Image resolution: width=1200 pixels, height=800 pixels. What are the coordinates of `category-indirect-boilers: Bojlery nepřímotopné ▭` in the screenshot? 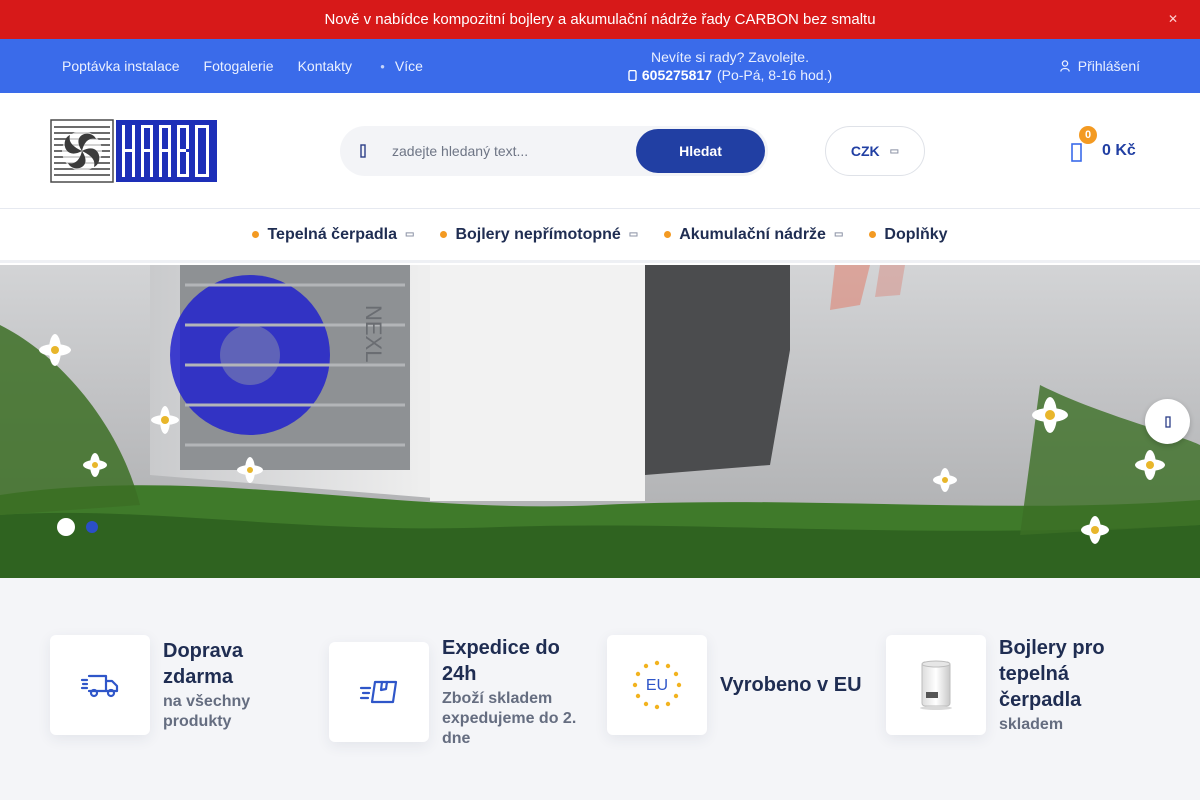 It's located at (539, 235).